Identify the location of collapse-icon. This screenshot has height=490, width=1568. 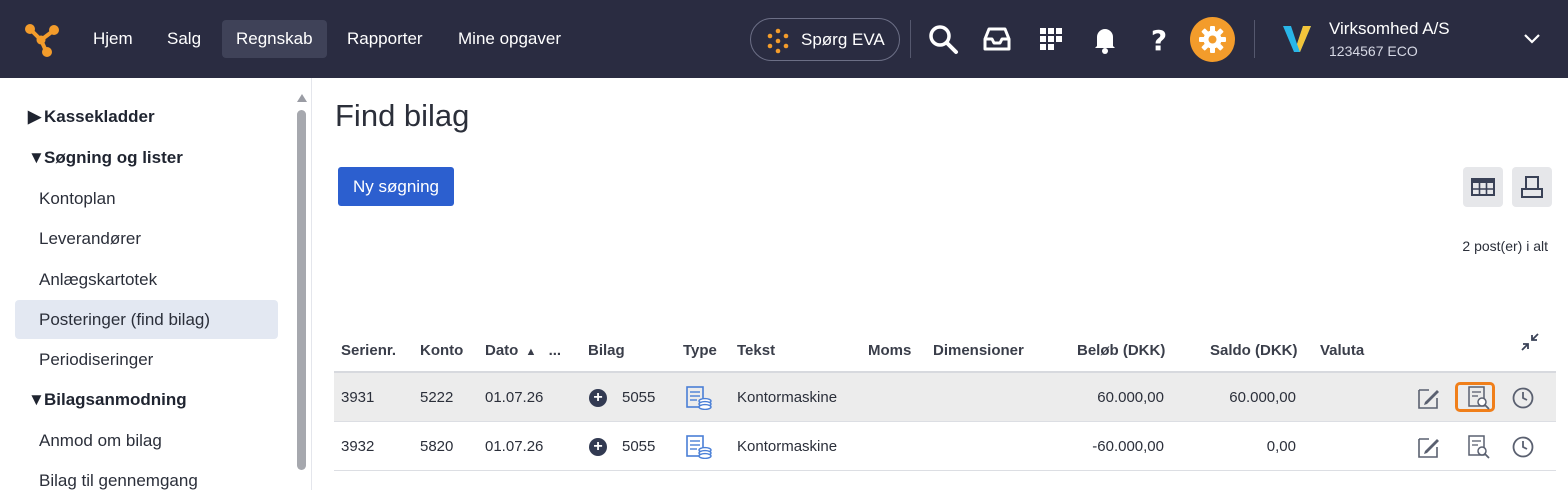
(1530, 342).